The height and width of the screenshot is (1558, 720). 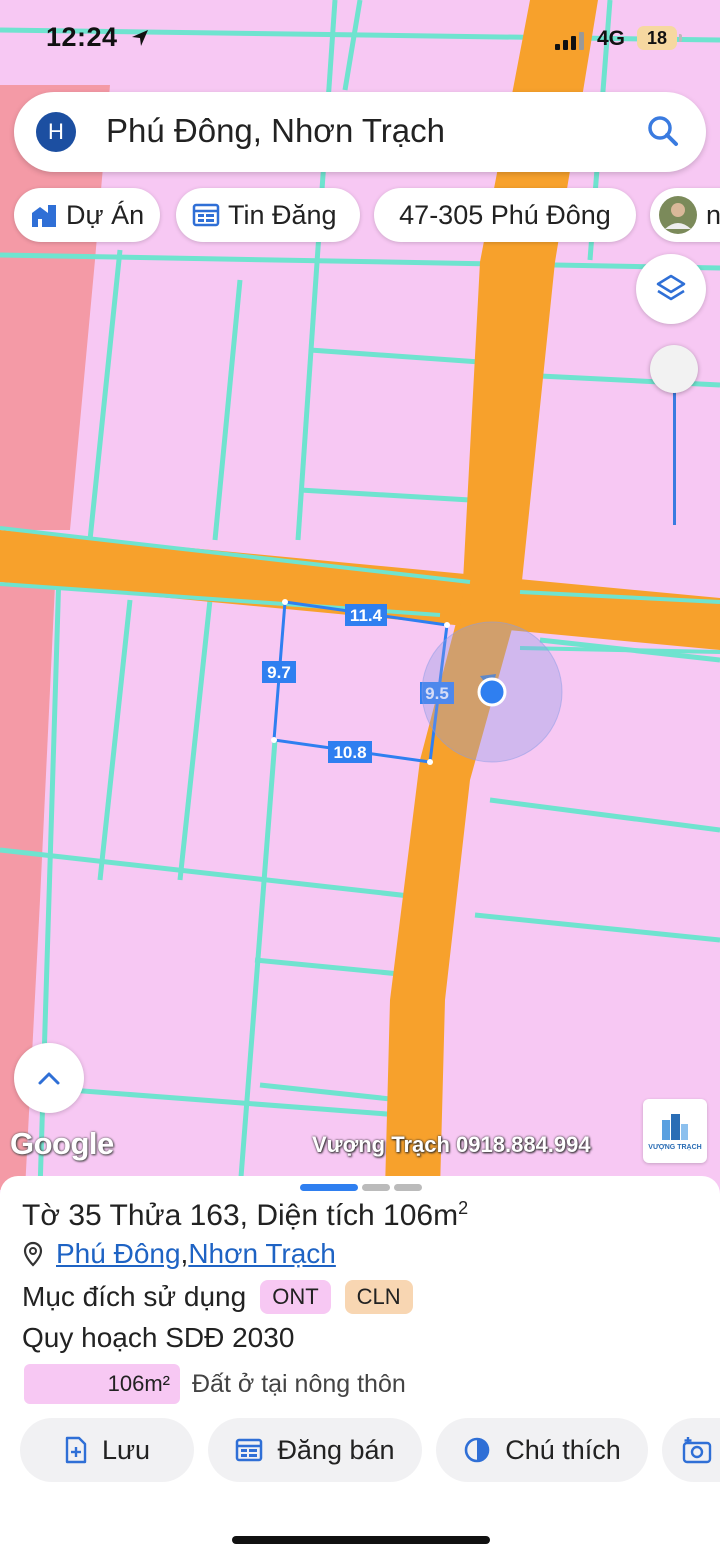 I want to click on chip-label: 47-305 Phú Đông, so click(x=505, y=214).